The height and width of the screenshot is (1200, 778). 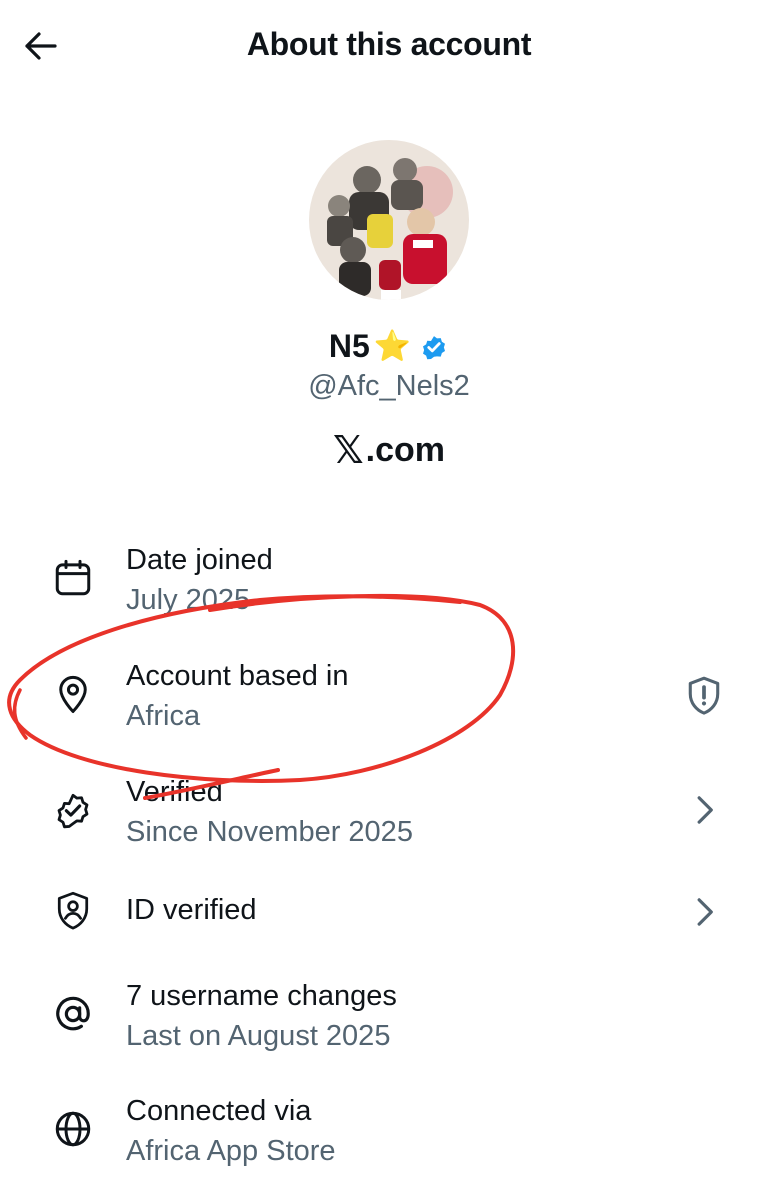 What do you see at coordinates (405, 449) in the screenshot?
I see `site-domain: .com` at bounding box center [405, 449].